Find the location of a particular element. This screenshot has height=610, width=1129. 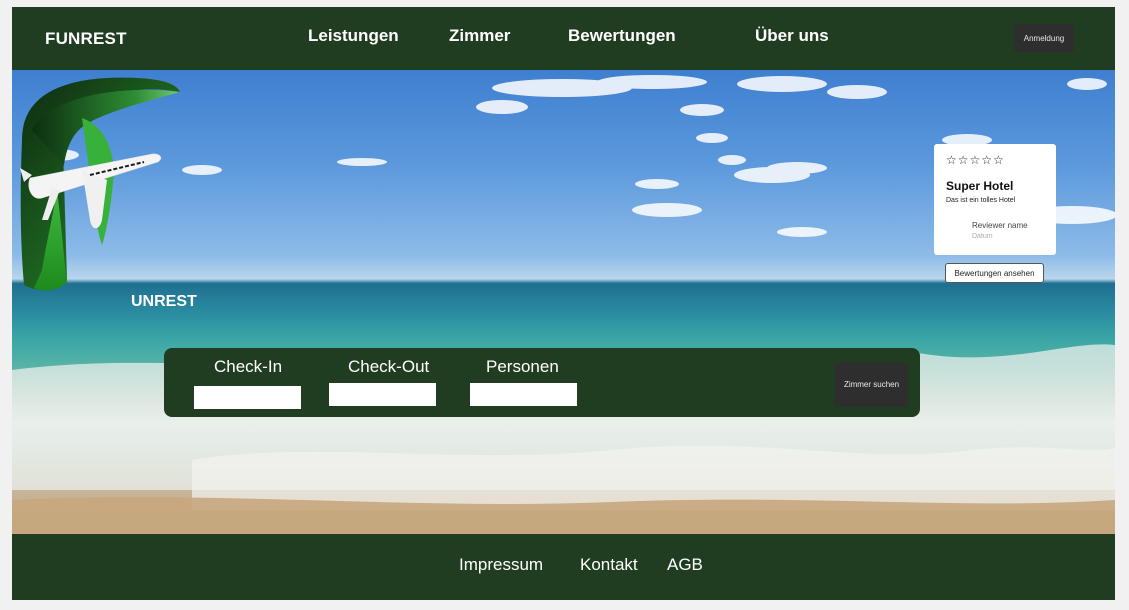

review-text: Das ist ein tolles Hotel is located at coordinates (981, 200).